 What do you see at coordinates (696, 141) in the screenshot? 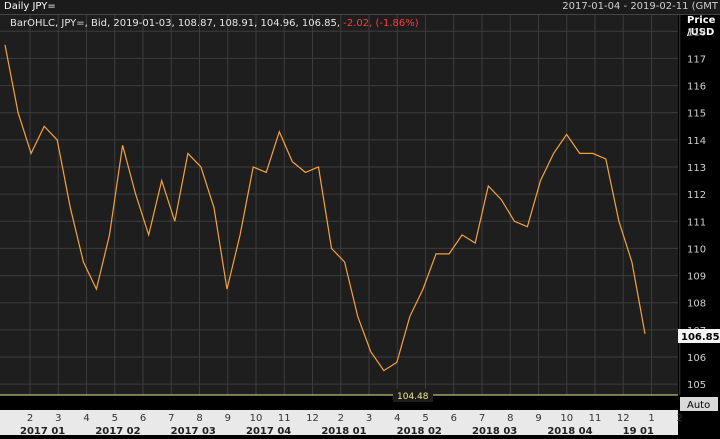
I see `y-tick-label: 114` at bounding box center [696, 141].